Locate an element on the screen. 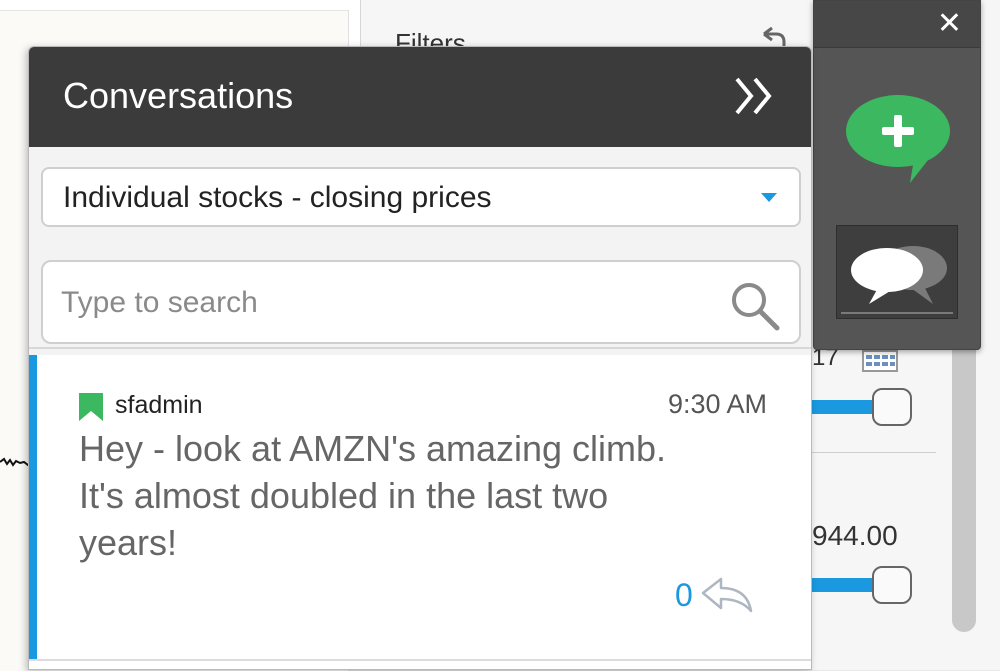 The image size is (1000, 671). reply-count: 0 is located at coordinates (684, 595).